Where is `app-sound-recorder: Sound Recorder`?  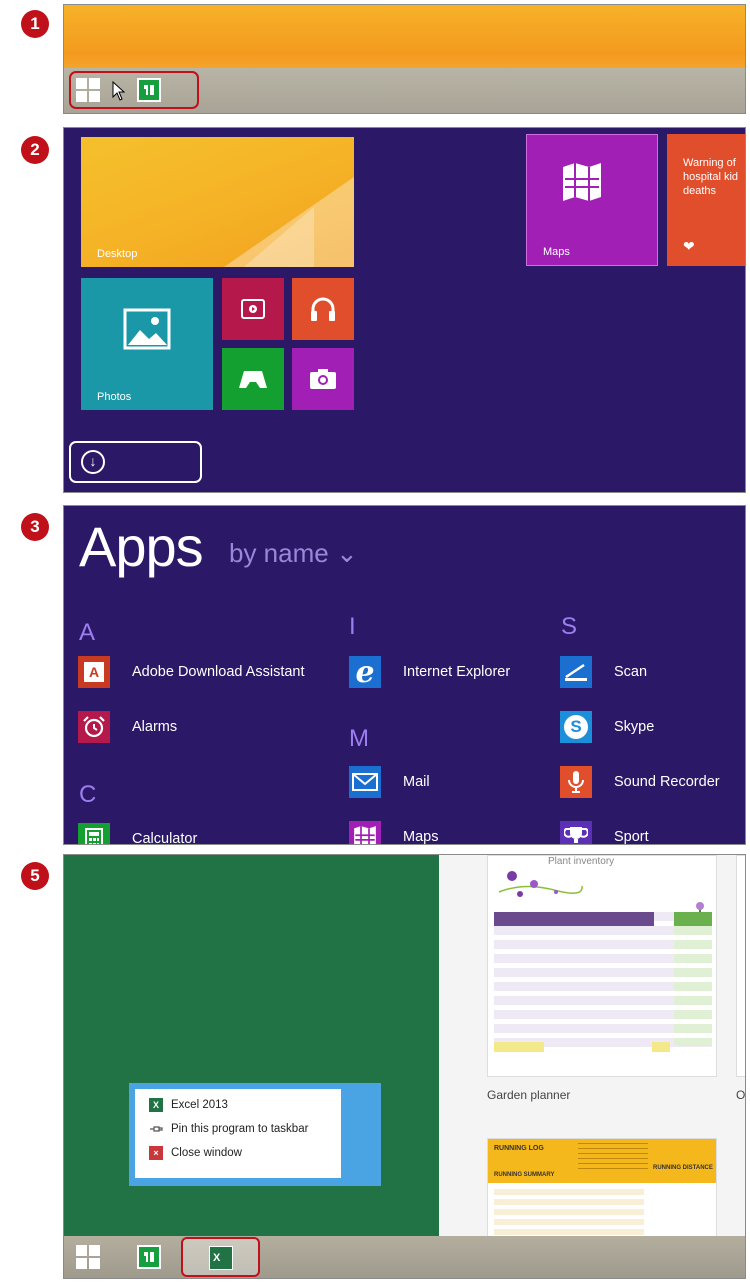 app-sound-recorder: Sound Recorder is located at coordinates (640, 782).